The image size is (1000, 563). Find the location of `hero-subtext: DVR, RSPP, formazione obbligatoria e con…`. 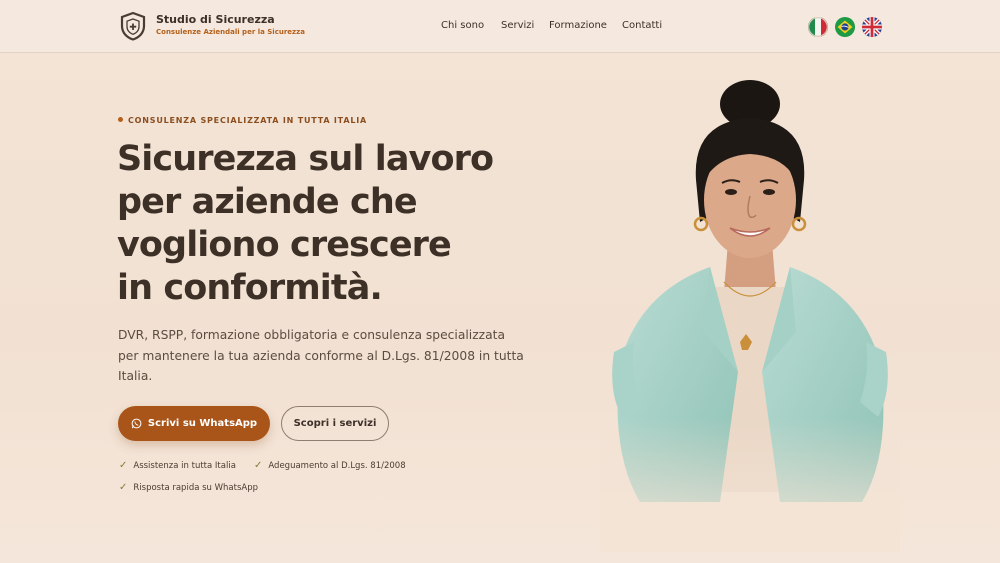

hero-subtext: DVR, RSPP, formazione obbligatoria e con… is located at coordinates (321, 355).